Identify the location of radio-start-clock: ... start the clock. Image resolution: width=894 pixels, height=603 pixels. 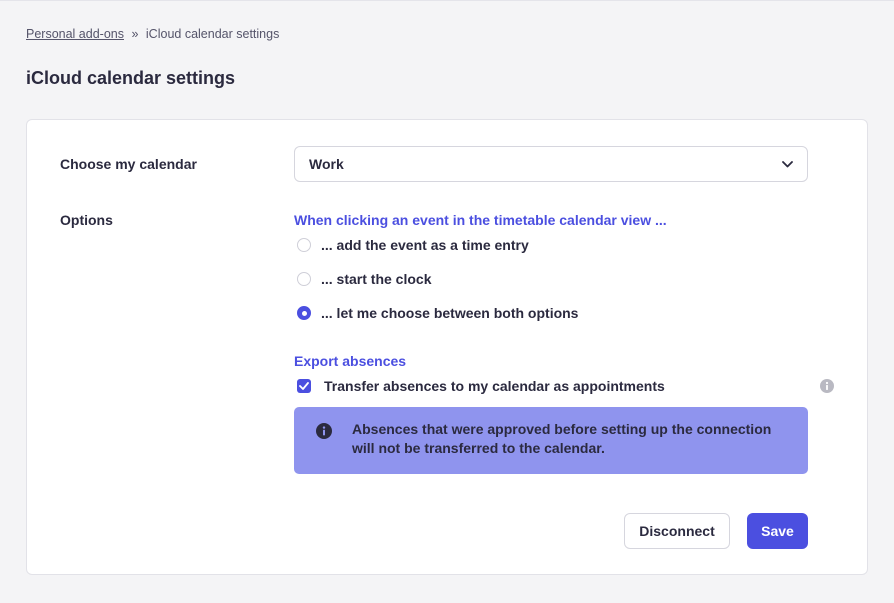
(364, 279).